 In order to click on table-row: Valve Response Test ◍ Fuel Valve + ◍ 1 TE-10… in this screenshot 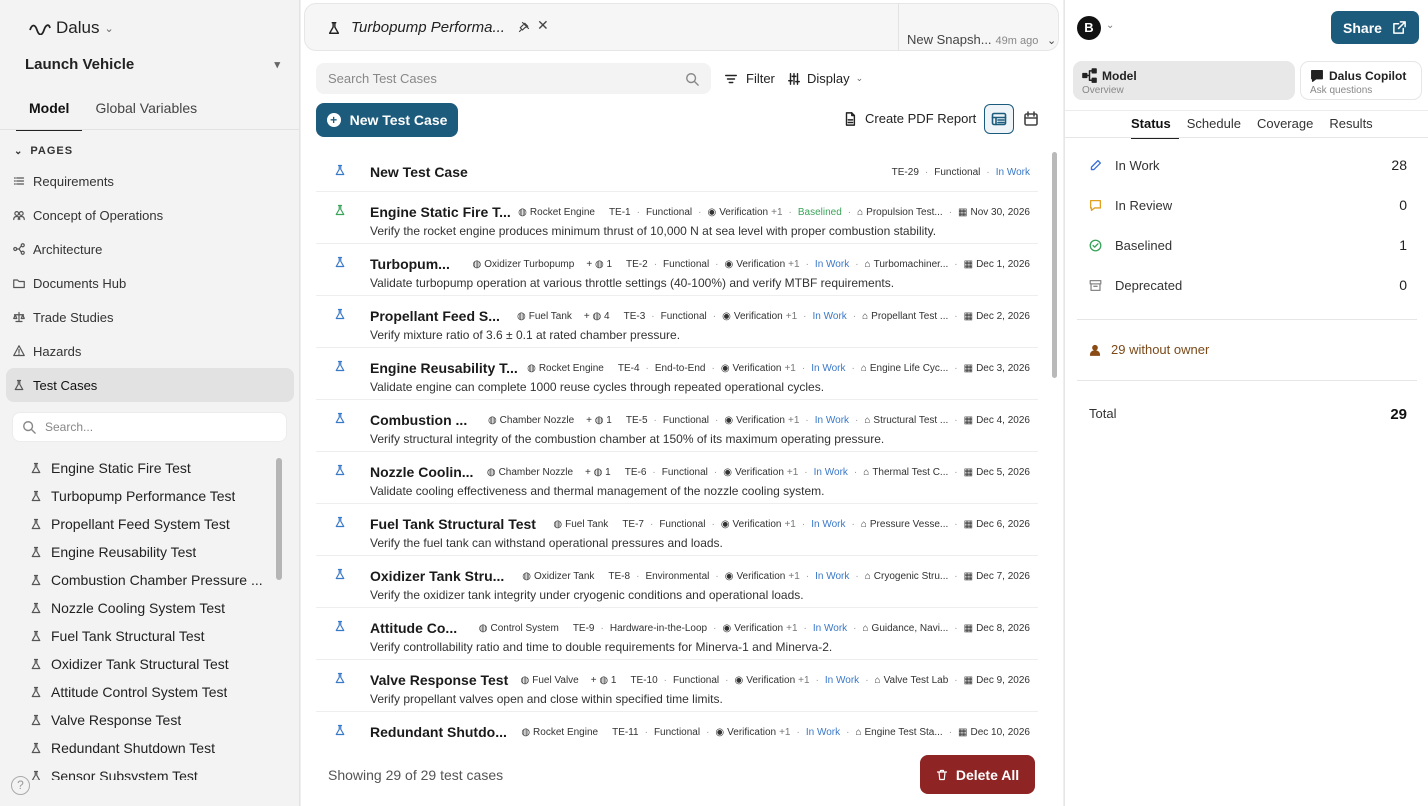, I will do `click(677, 686)`.